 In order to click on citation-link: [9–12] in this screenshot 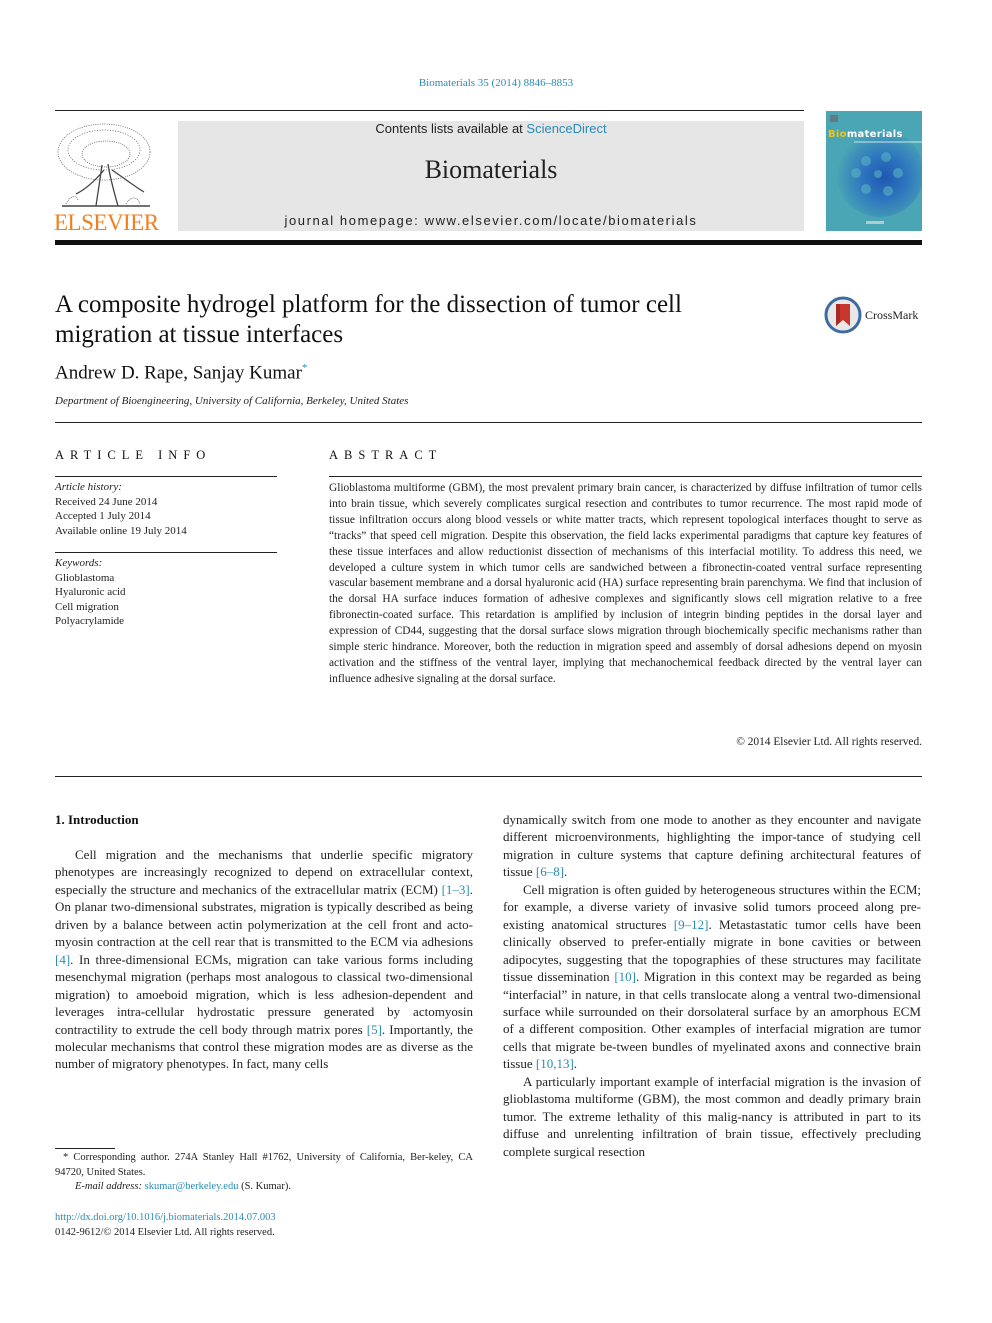, I will do `click(691, 924)`.